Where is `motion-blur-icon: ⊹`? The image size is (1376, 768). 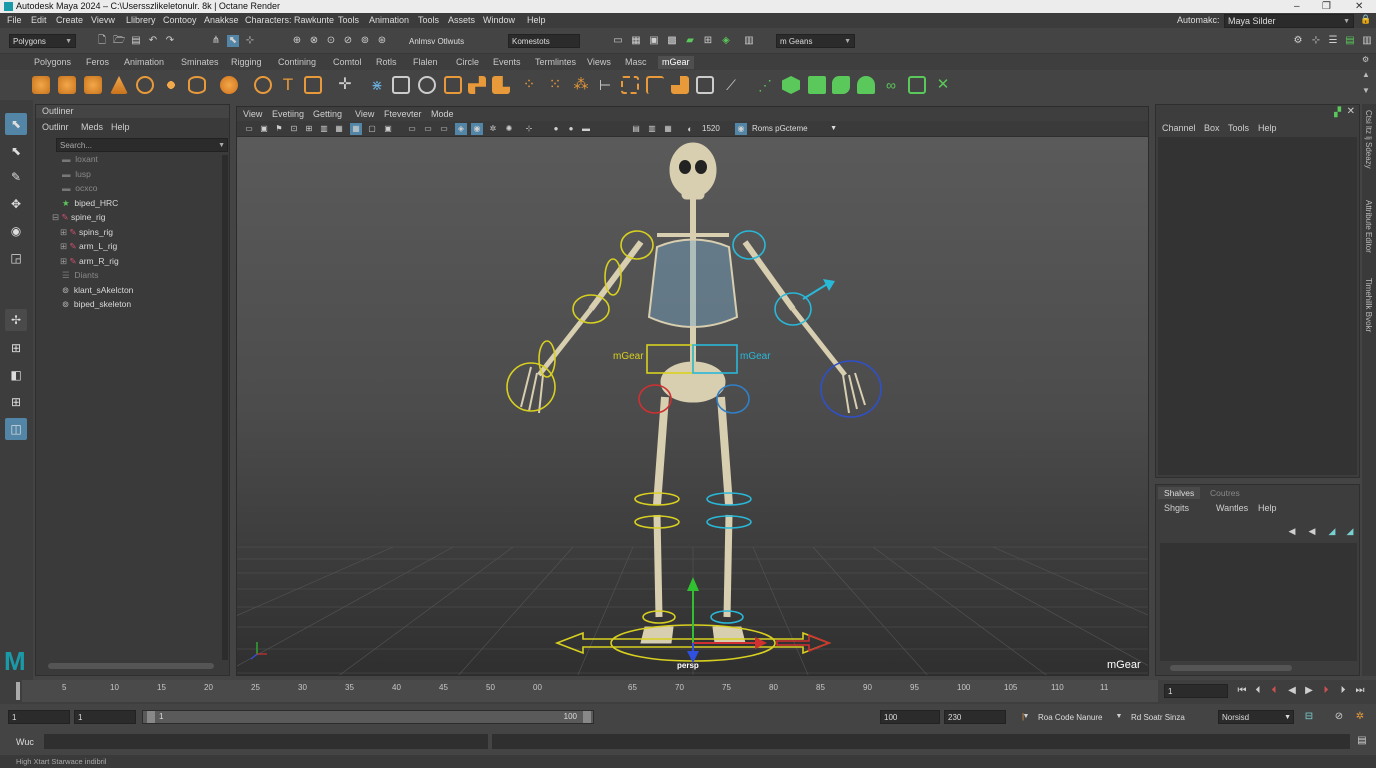
motion-blur-icon: ⊹ is located at coordinates (529, 129).